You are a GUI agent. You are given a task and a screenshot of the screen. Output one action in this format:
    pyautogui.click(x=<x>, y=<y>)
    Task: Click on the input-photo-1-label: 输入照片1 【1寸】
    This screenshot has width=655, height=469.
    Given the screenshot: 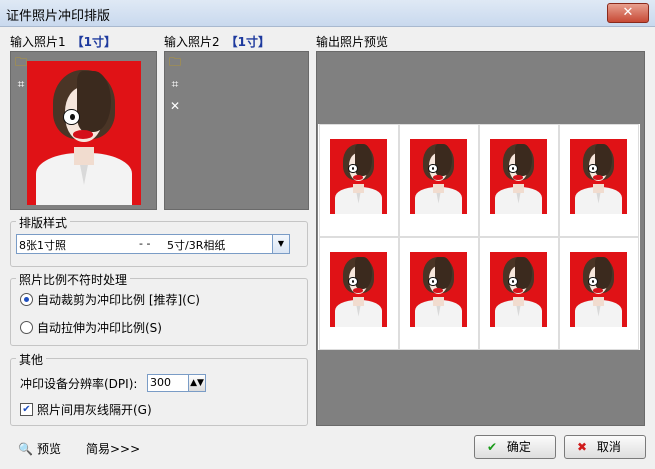 What is the action you would take?
    pyautogui.click(x=63, y=42)
    